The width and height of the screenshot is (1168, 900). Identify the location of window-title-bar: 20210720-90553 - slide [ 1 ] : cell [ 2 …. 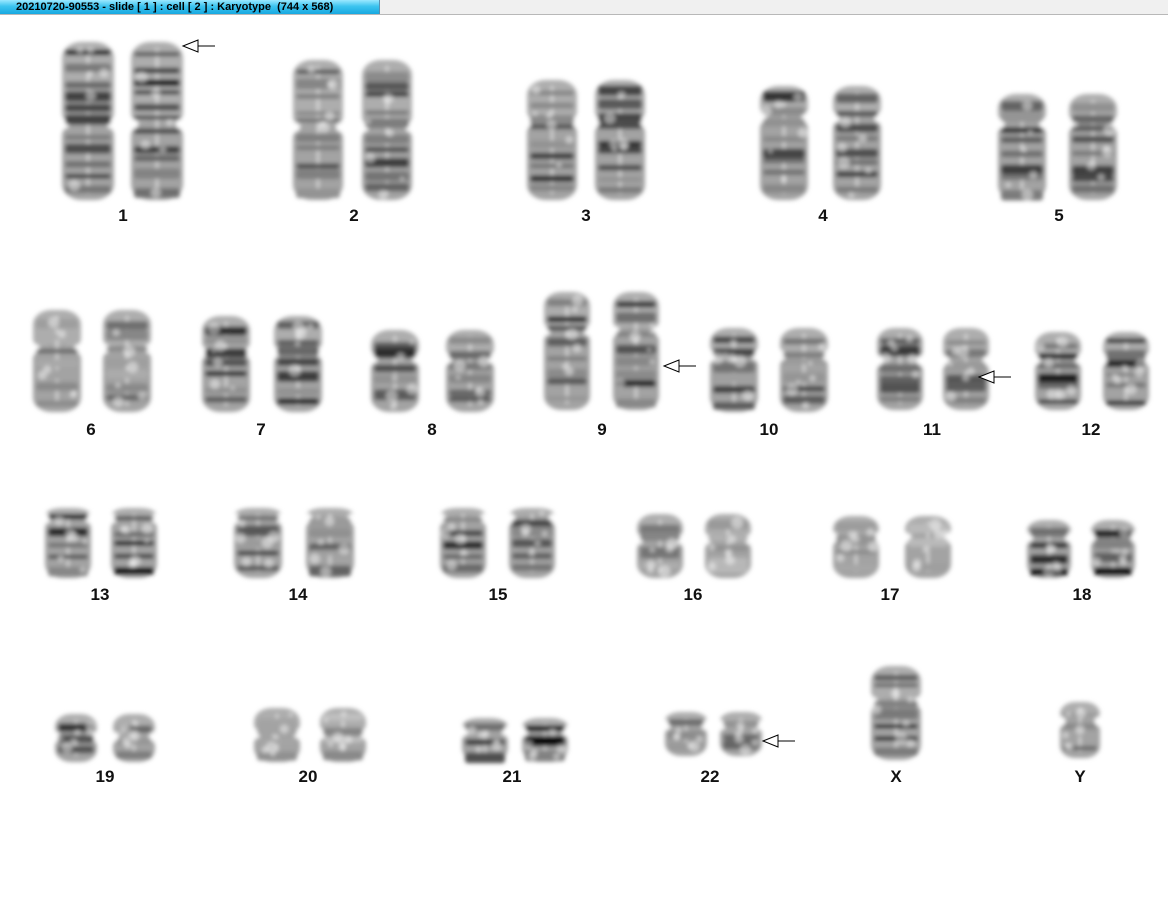
(584, 7).